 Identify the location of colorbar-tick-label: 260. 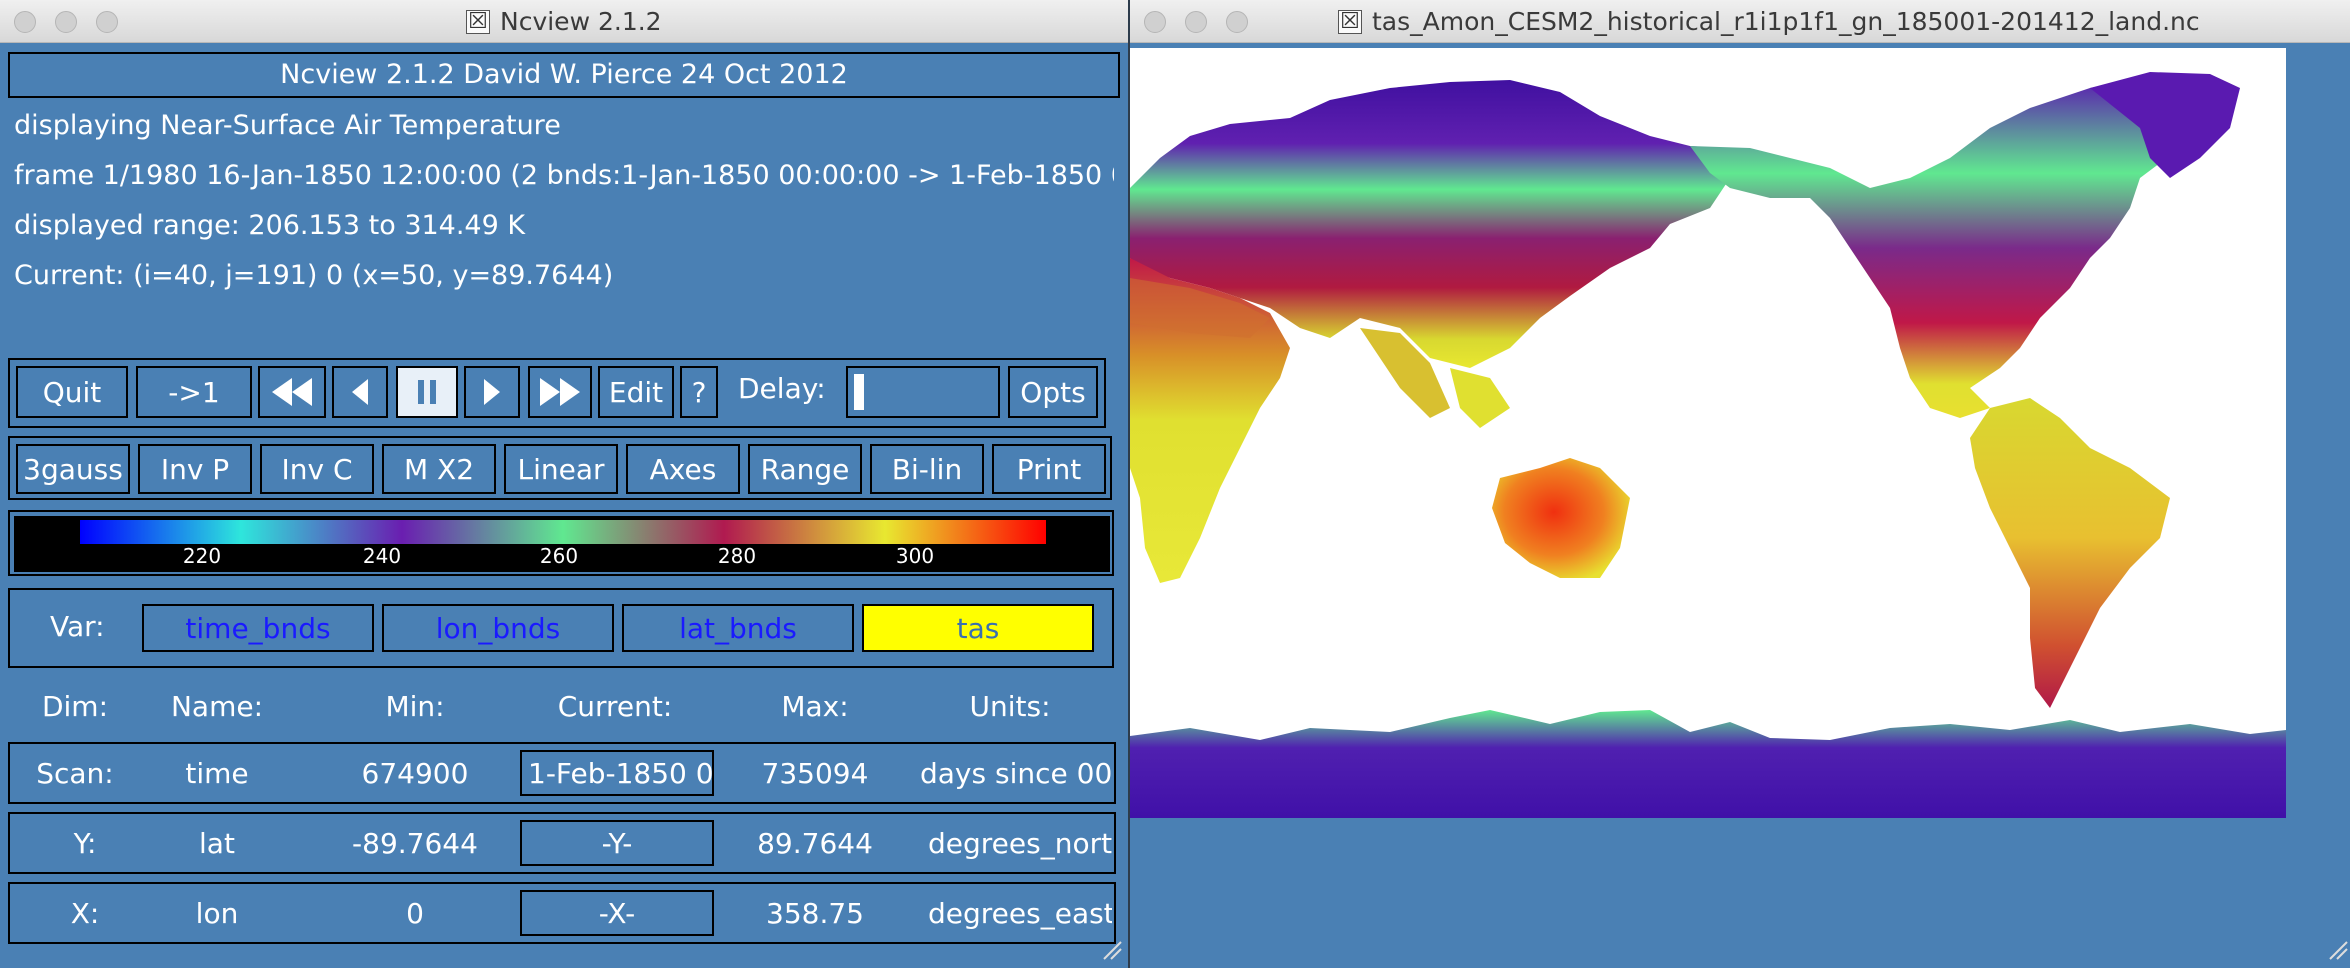
(559, 556).